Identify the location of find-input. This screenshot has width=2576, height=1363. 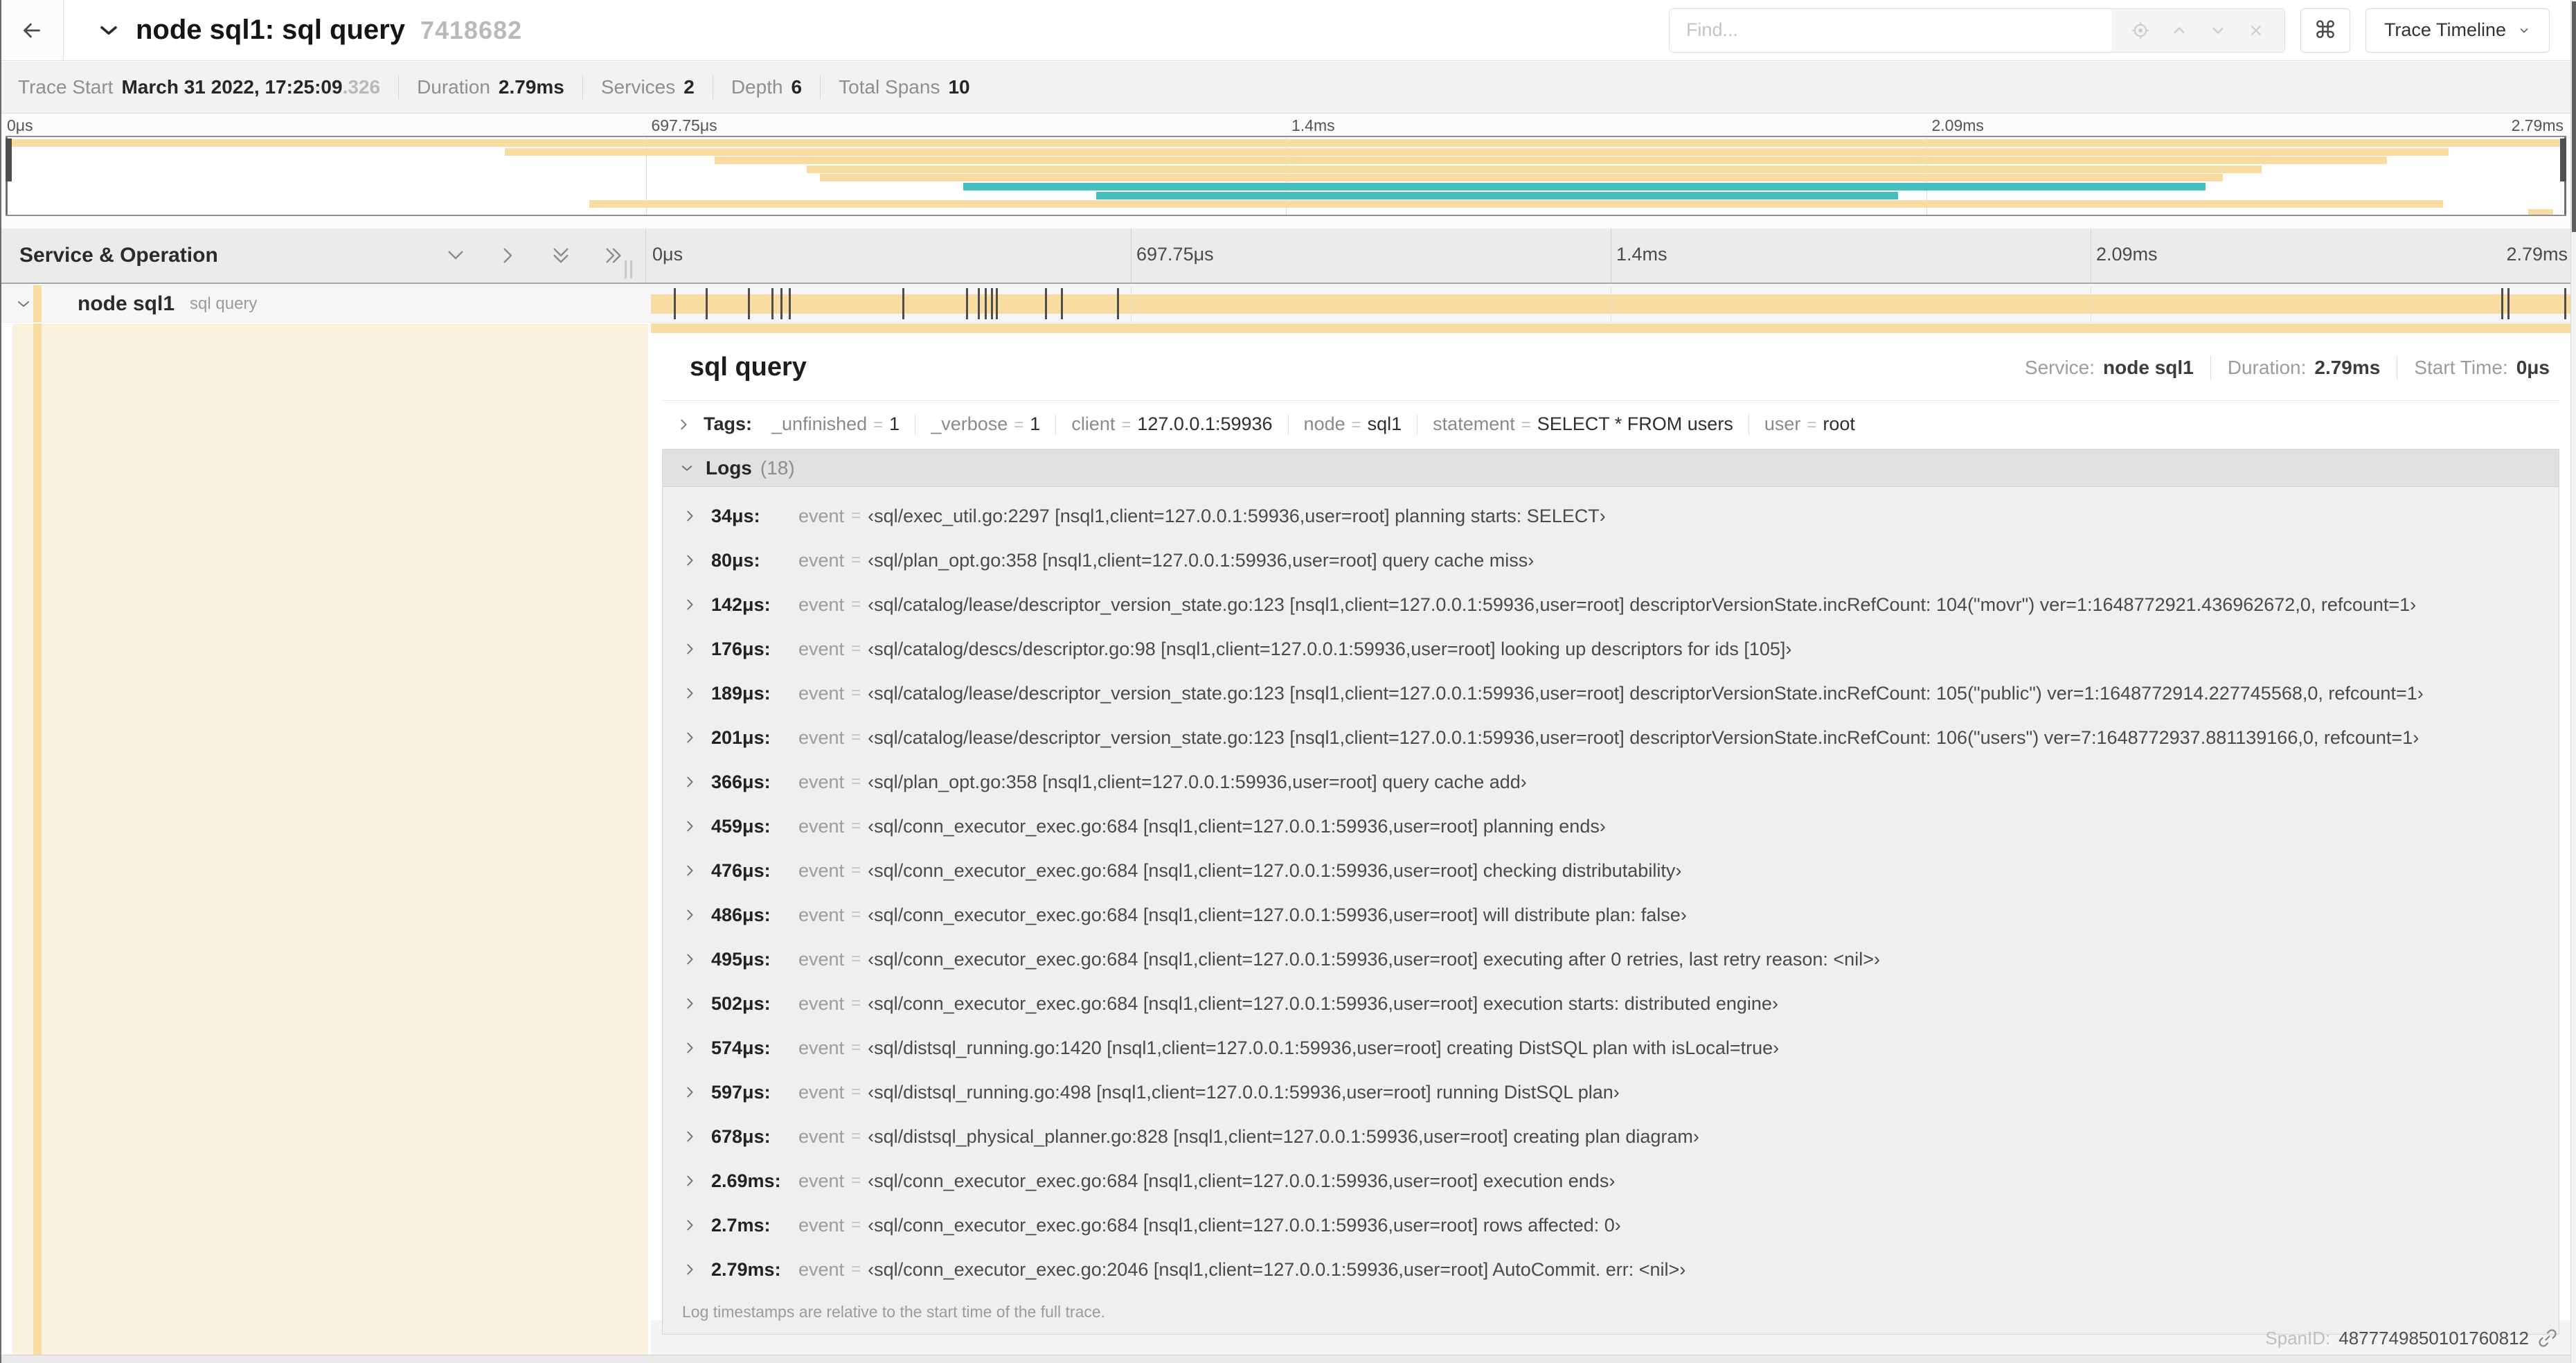
(1890, 30).